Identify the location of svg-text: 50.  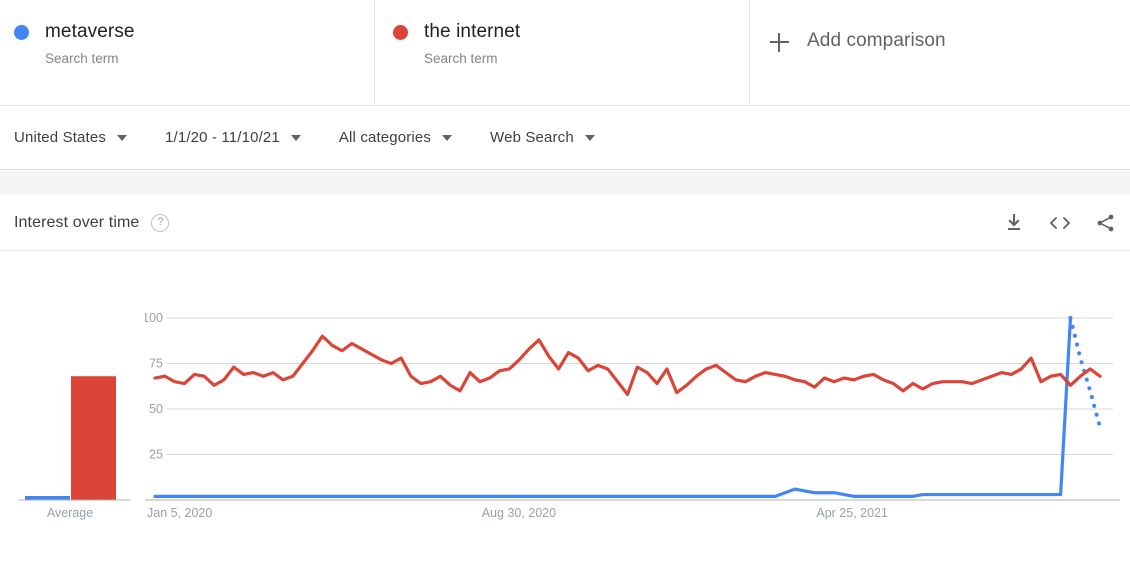
(156, 409).